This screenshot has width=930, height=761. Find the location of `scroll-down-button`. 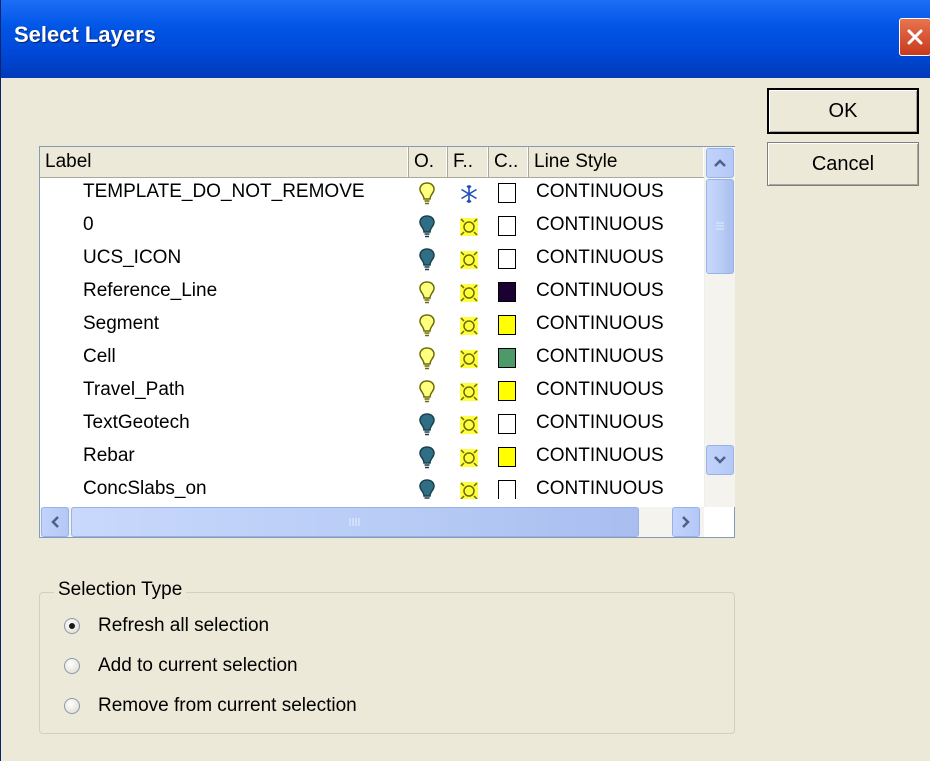

scroll-down-button is located at coordinates (720, 460).